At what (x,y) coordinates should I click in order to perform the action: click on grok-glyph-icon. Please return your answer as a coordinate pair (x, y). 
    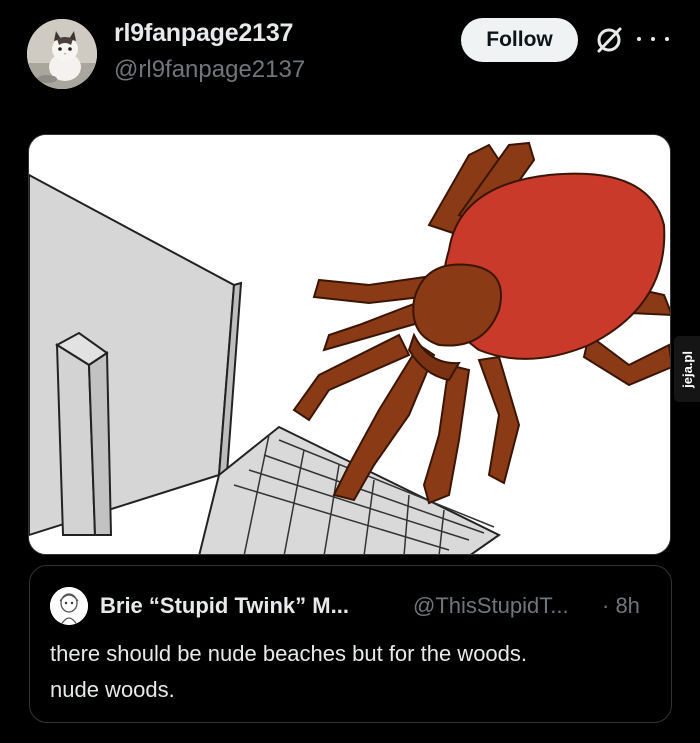
    Looking at the image, I should click on (609, 40).